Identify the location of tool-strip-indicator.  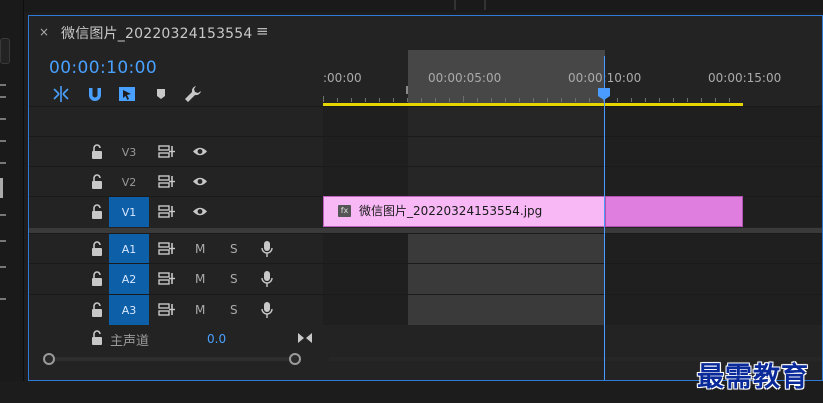
(1, 188).